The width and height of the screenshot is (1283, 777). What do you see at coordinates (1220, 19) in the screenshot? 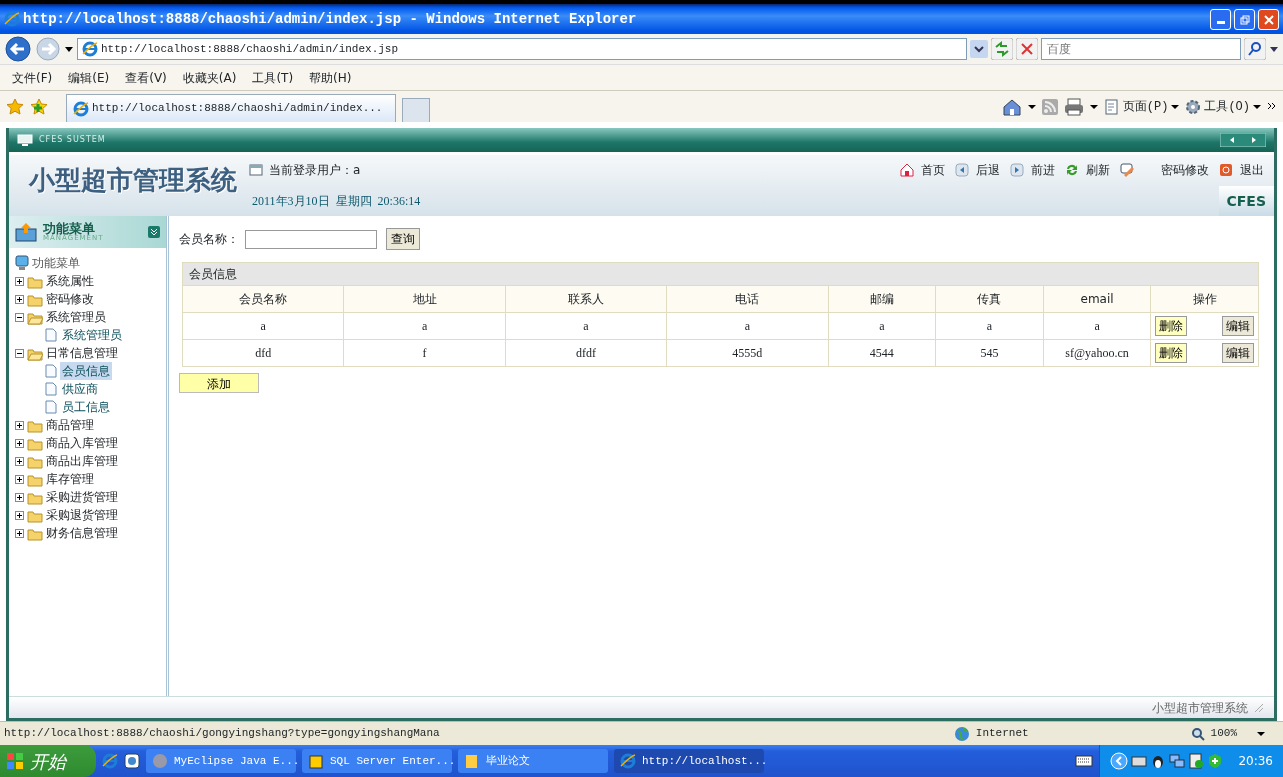
I see `minimize-button` at bounding box center [1220, 19].